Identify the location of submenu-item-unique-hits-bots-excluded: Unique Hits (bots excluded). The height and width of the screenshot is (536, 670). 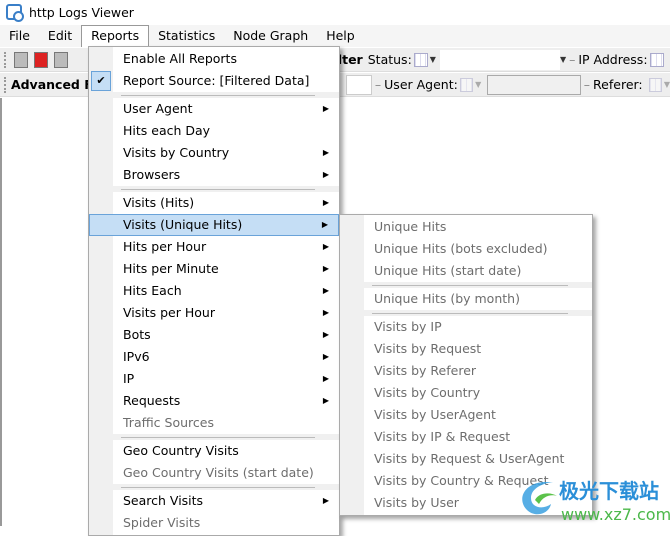
(466, 249).